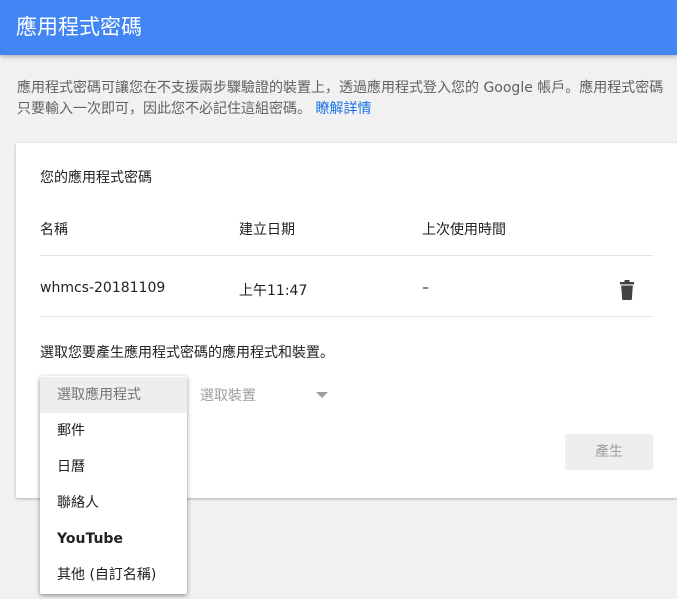 This screenshot has height=599, width=677. What do you see at coordinates (338, 27) in the screenshot?
I see `top-bar: 應用程式密碼` at bounding box center [338, 27].